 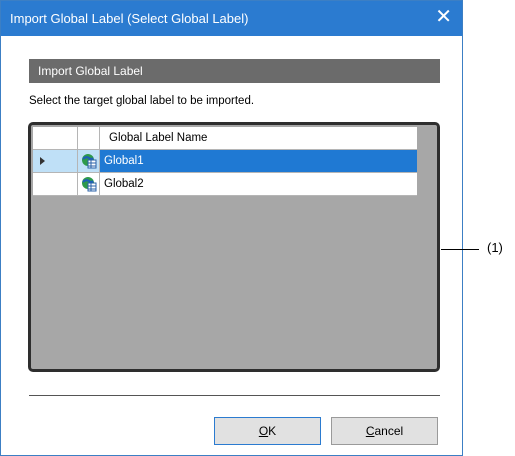 I want to click on global-label-name-cell: Global1, so click(x=258, y=161).